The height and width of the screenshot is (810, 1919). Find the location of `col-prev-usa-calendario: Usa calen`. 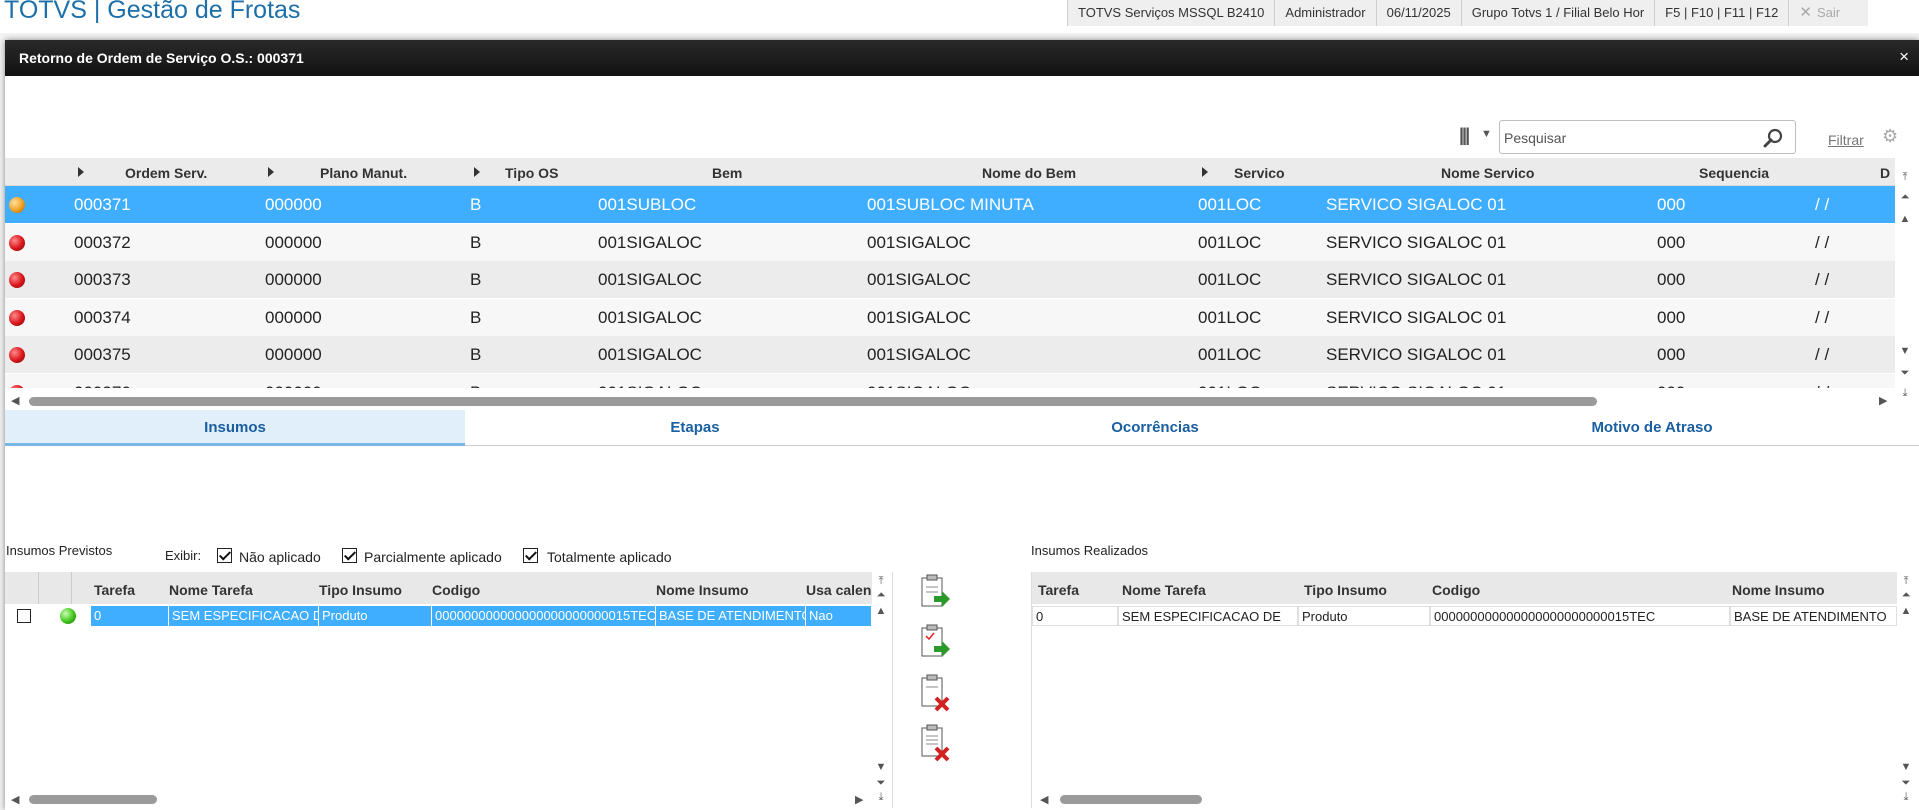

col-prev-usa-calendario: Usa calen is located at coordinates (838, 590).